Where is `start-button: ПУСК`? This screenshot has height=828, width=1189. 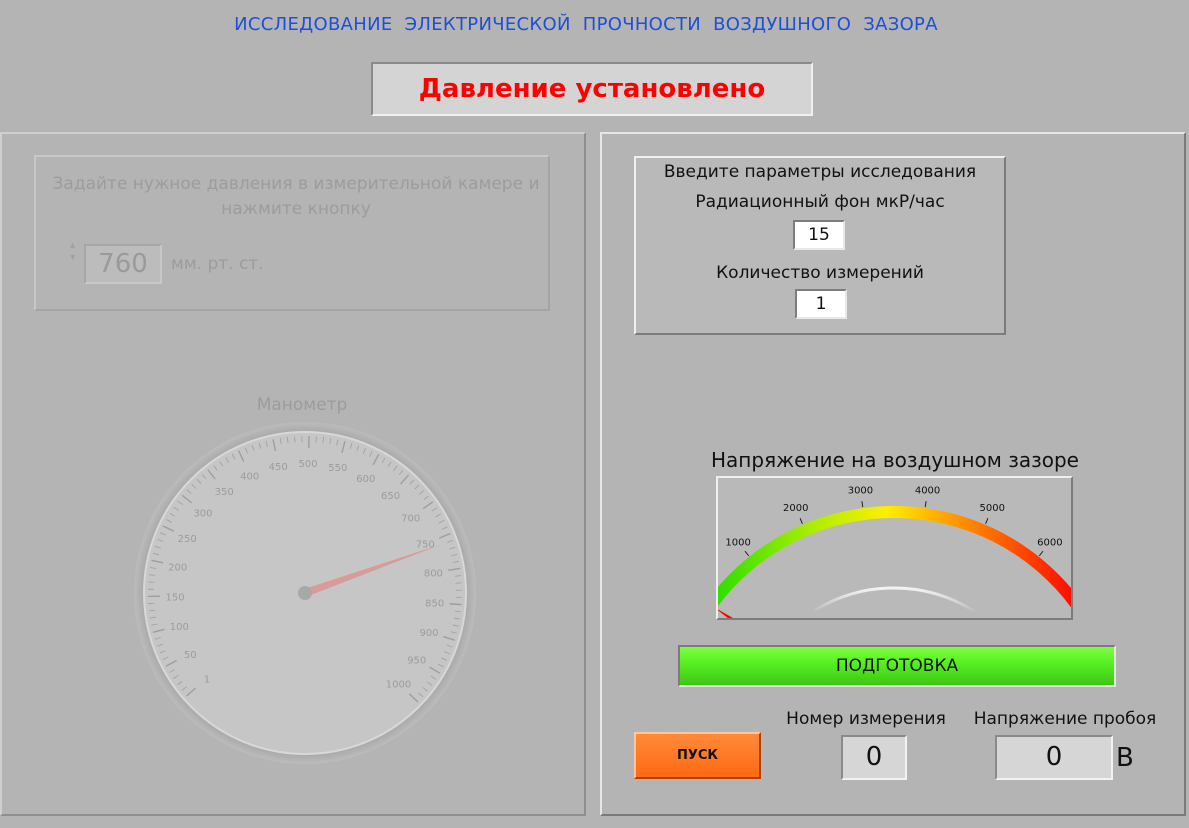 start-button: ПУСК is located at coordinates (697, 755).